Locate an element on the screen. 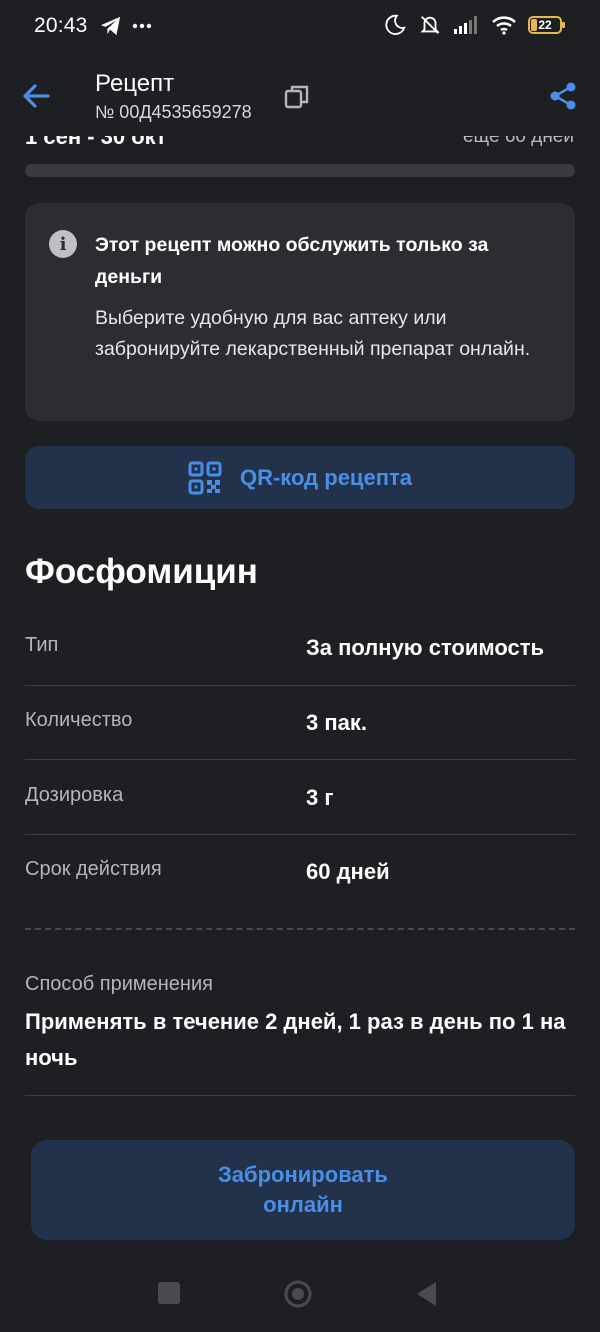 The height and width of the screenshot is (1332, 600). wifi-icon is located at coordinates (504, 25).